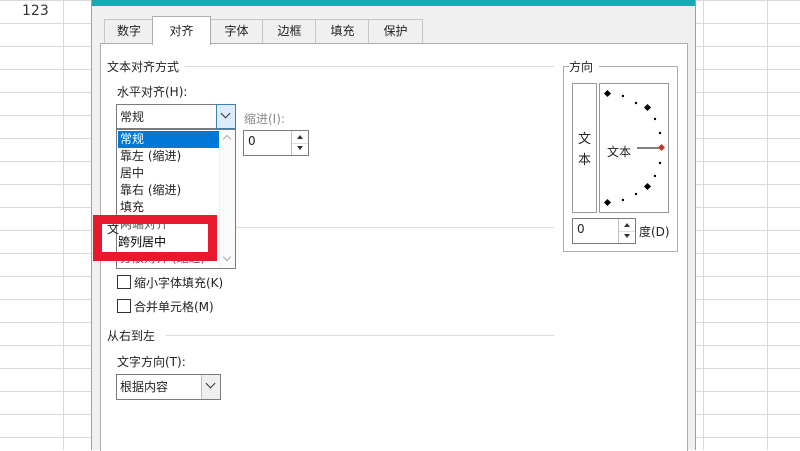 This screenshot has height=451, width=800. I want to click on dropdown-option: 靠右 (缩进), so click(169, 190).